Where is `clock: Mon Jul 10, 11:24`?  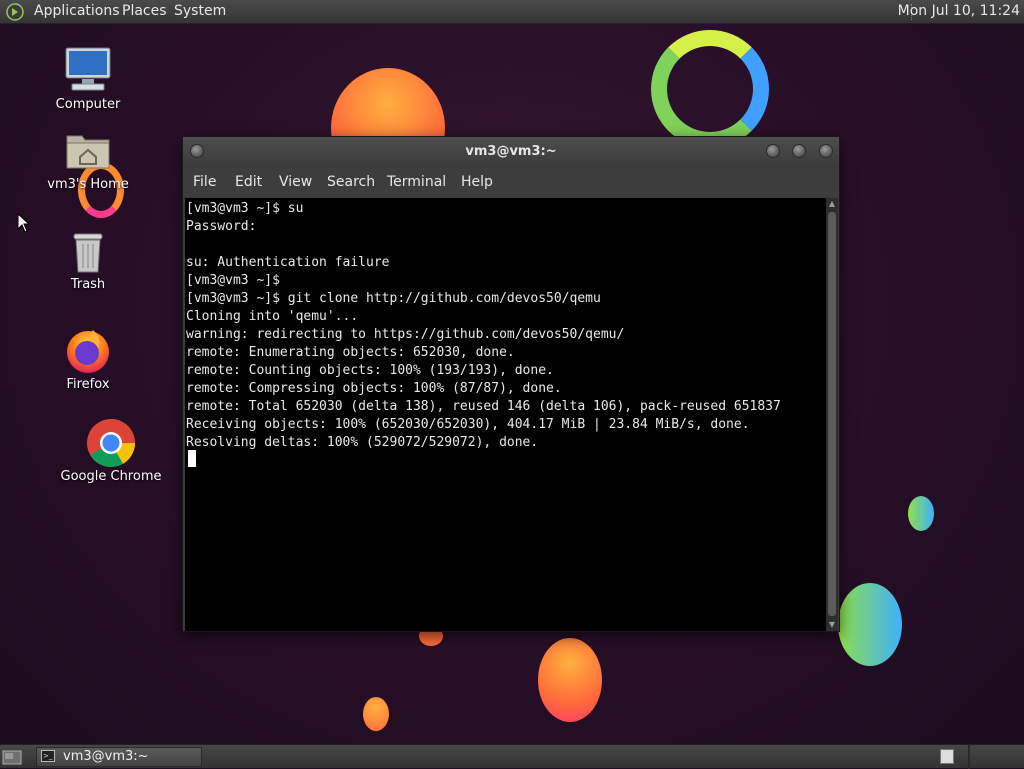
clock: Mon Jul 10, 11:24 is located at coordinates (959, 11).